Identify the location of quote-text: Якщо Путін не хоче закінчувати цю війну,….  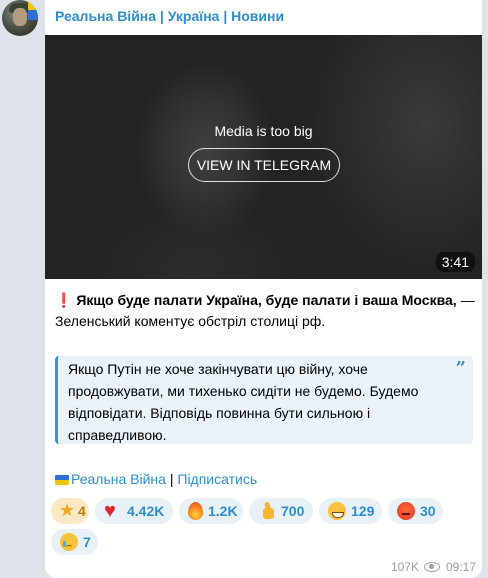
(243, 402).